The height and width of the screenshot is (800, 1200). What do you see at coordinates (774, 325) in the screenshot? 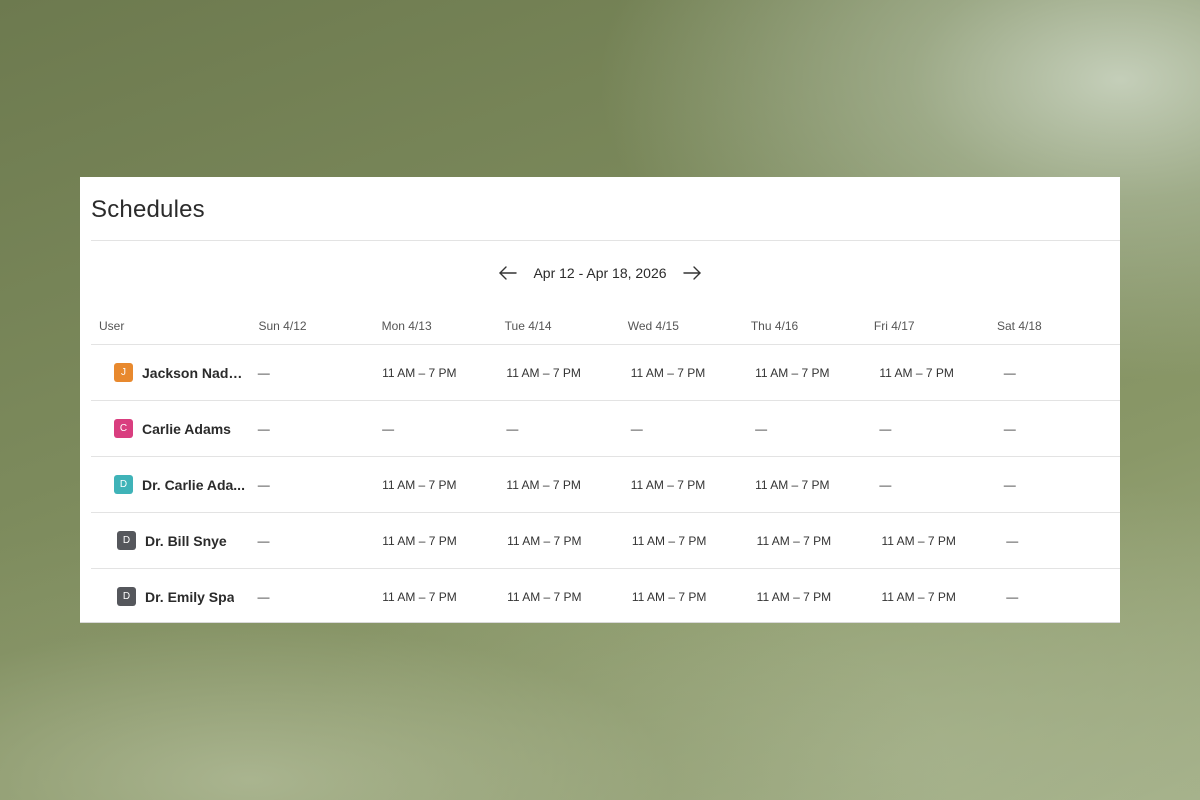
I see `column-header-day: Thu 4/16` at bounding box center [774, 325].